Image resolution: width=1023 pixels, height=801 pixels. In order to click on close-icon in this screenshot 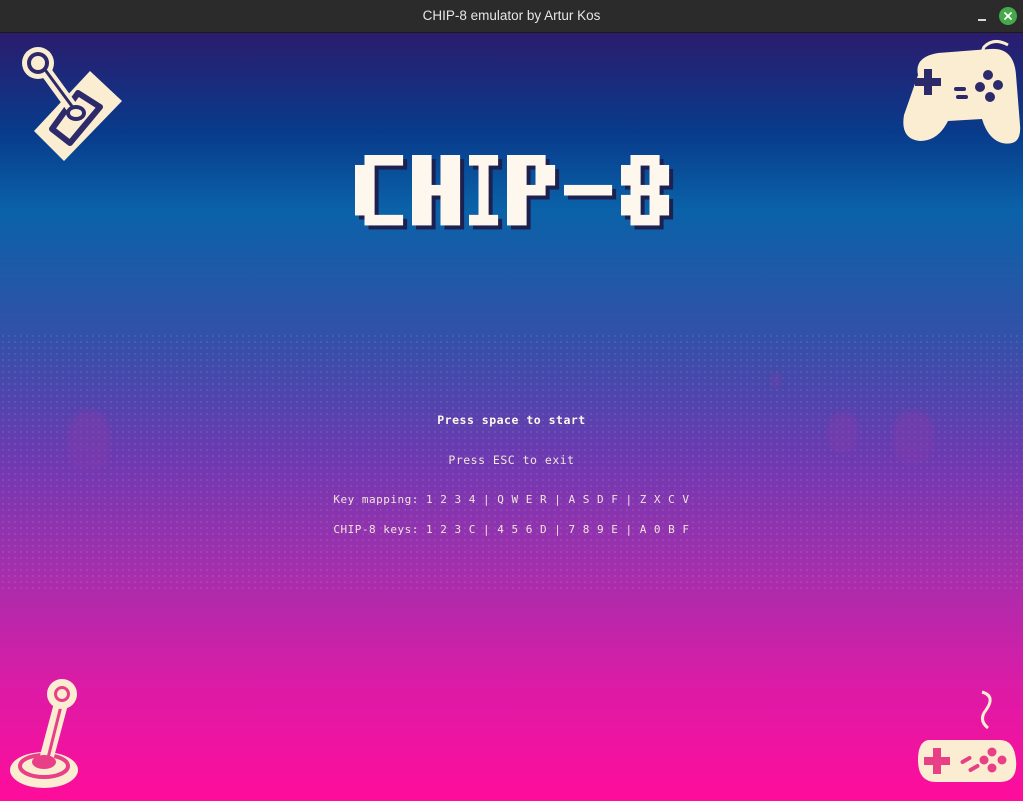, I will do `click(1008, 16)`.